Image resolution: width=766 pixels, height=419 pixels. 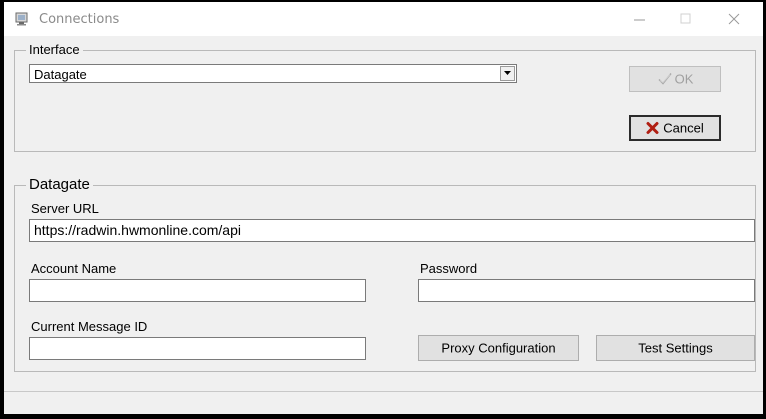 I want to click on title-bar: Connections, so click(x=383, y=19).